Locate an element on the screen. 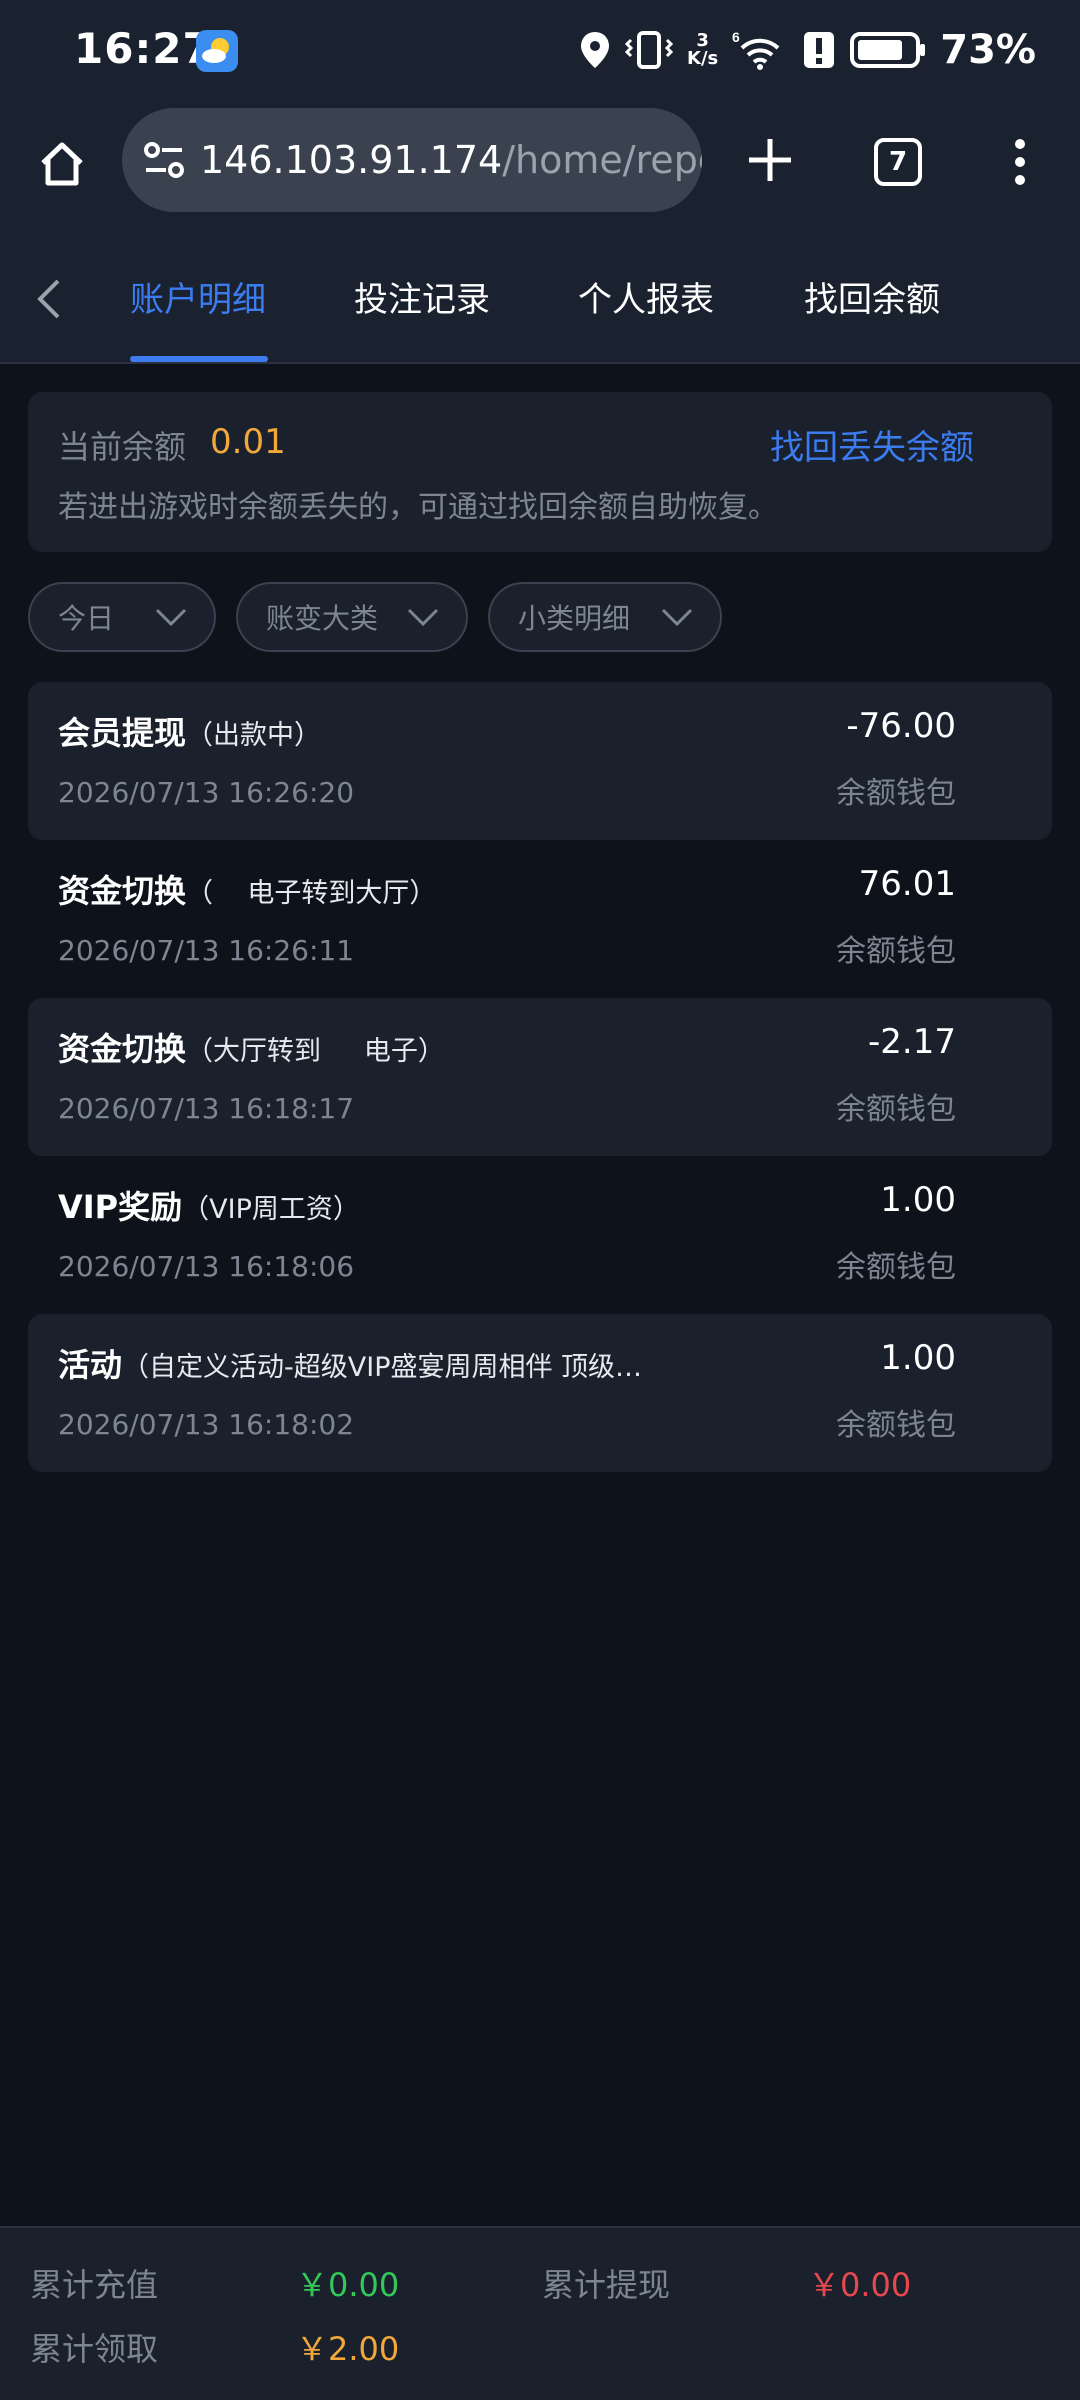 This screenshot has width=1080, height=2400. more-vertical-icon is located at coordinates (1020, 162).